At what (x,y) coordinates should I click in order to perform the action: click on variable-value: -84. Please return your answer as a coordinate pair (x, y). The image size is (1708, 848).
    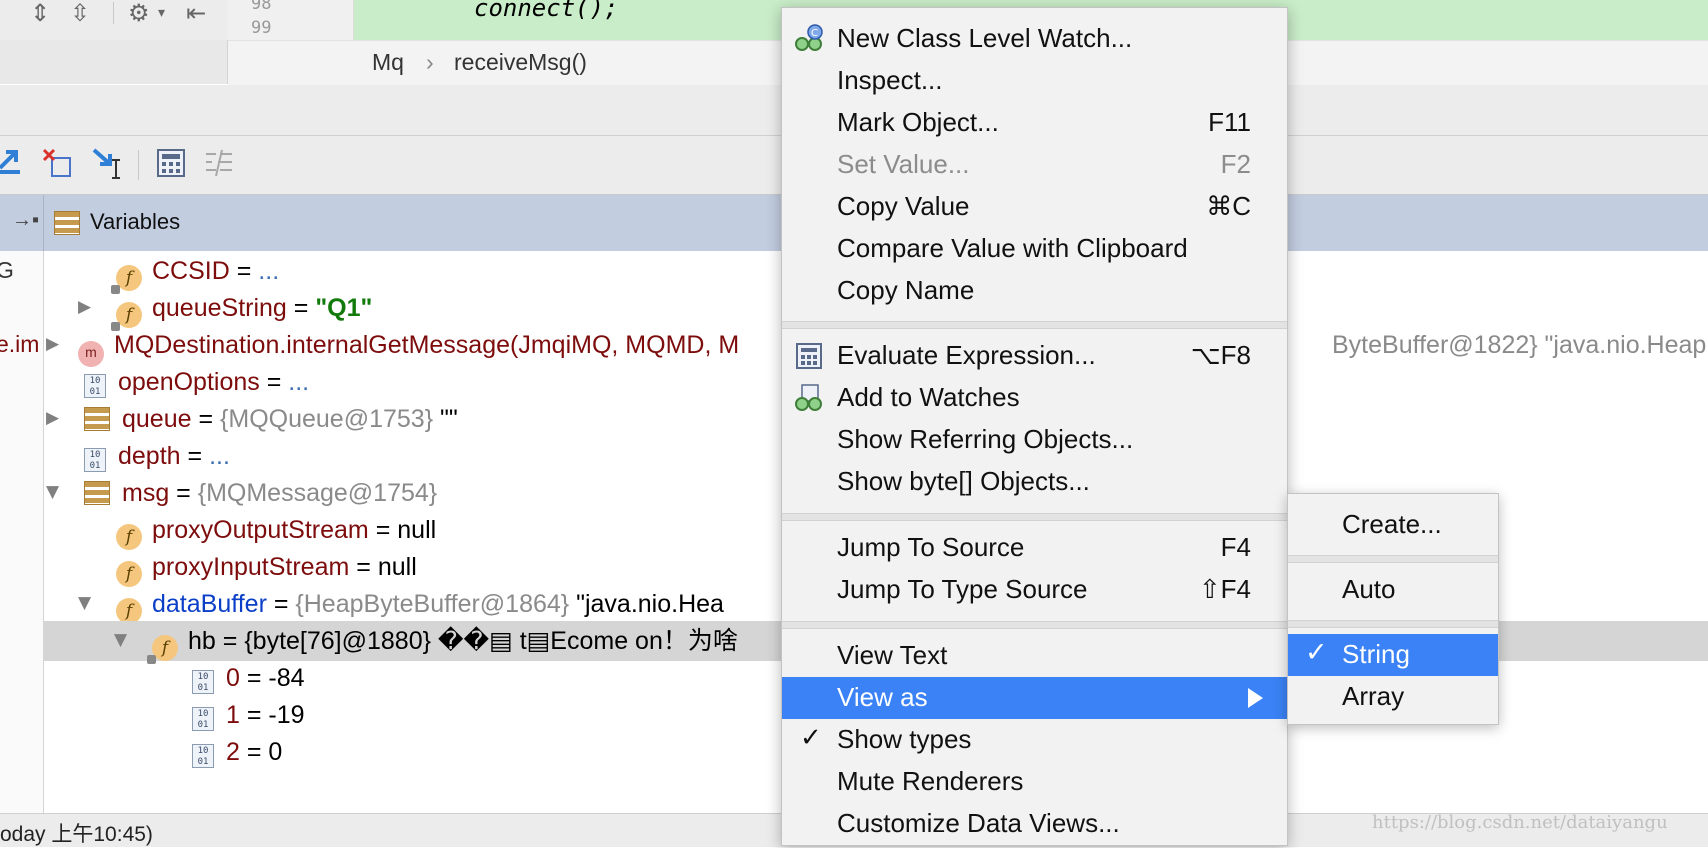
    Looking at the image, I should click on (286, 678).